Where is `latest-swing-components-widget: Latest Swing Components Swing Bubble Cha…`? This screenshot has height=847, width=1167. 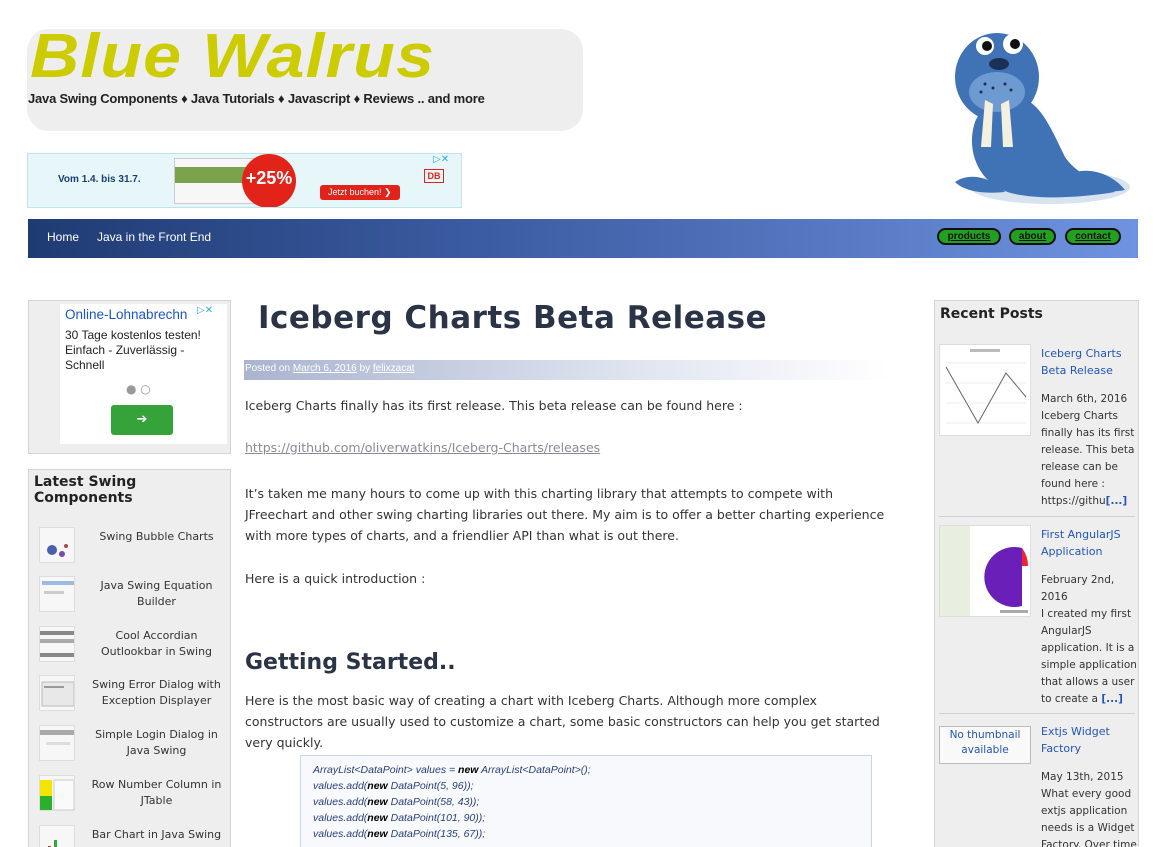 latest-swing-components-widget: Latest Swing Components Swing Bubble Cha… is located at coordinates (129, 658).